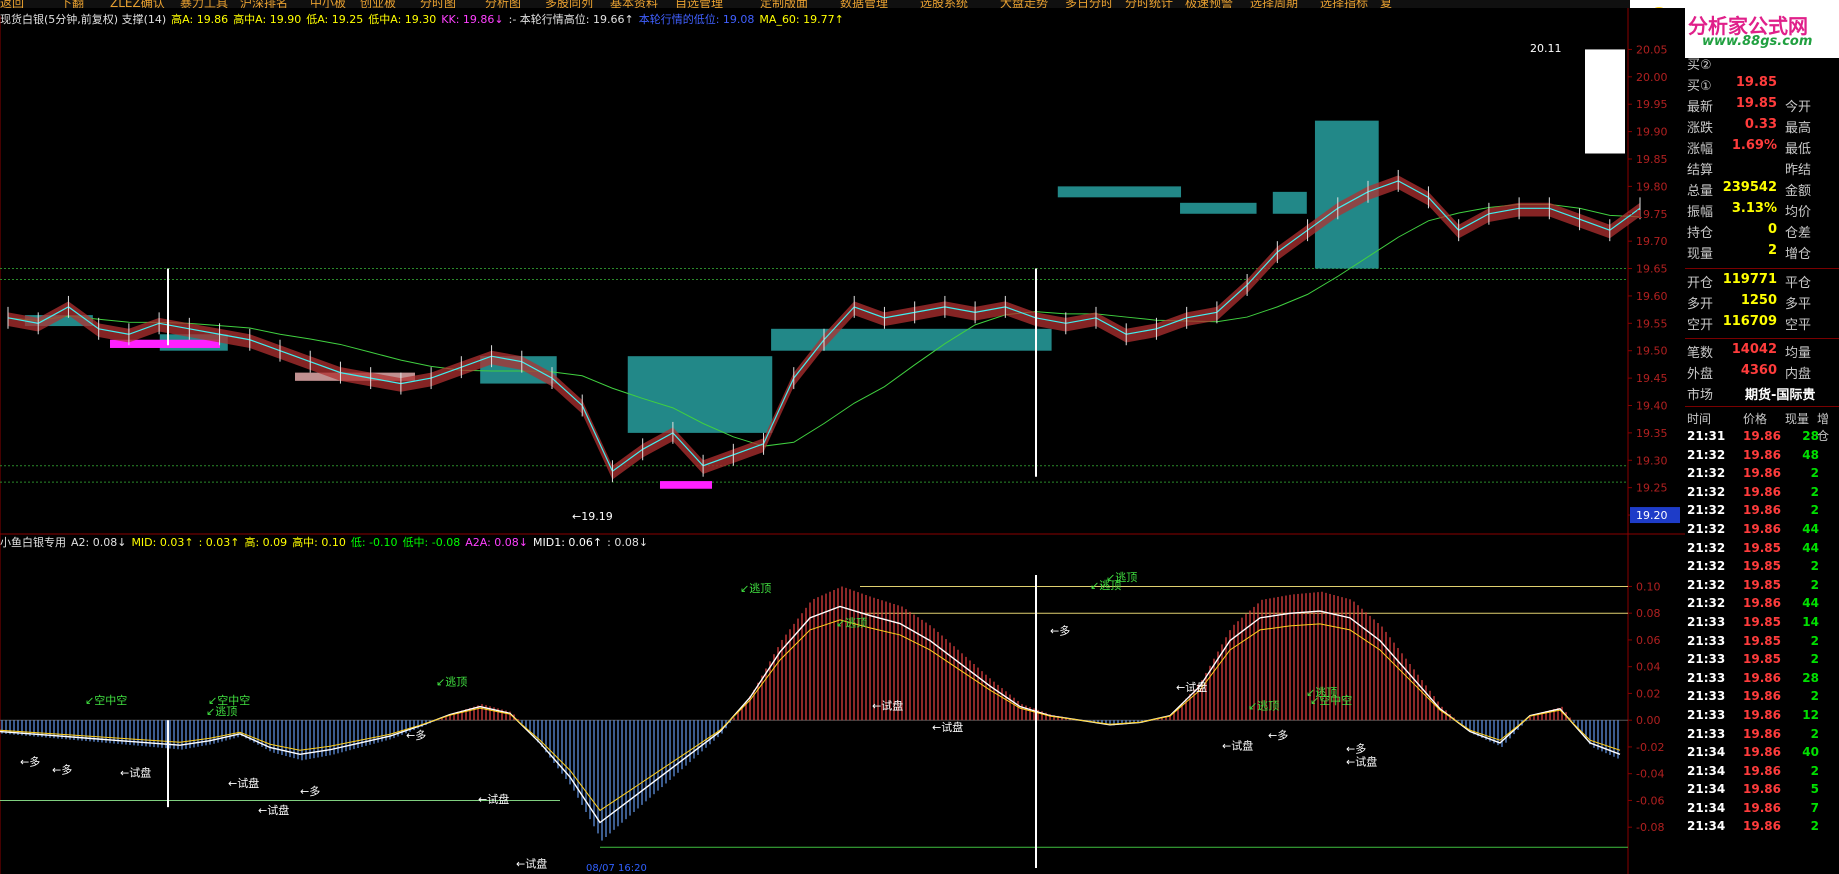  Describe the element at coordinates (1706, 510) in the screenshot. I see `tick-time: 21:32` at that location.